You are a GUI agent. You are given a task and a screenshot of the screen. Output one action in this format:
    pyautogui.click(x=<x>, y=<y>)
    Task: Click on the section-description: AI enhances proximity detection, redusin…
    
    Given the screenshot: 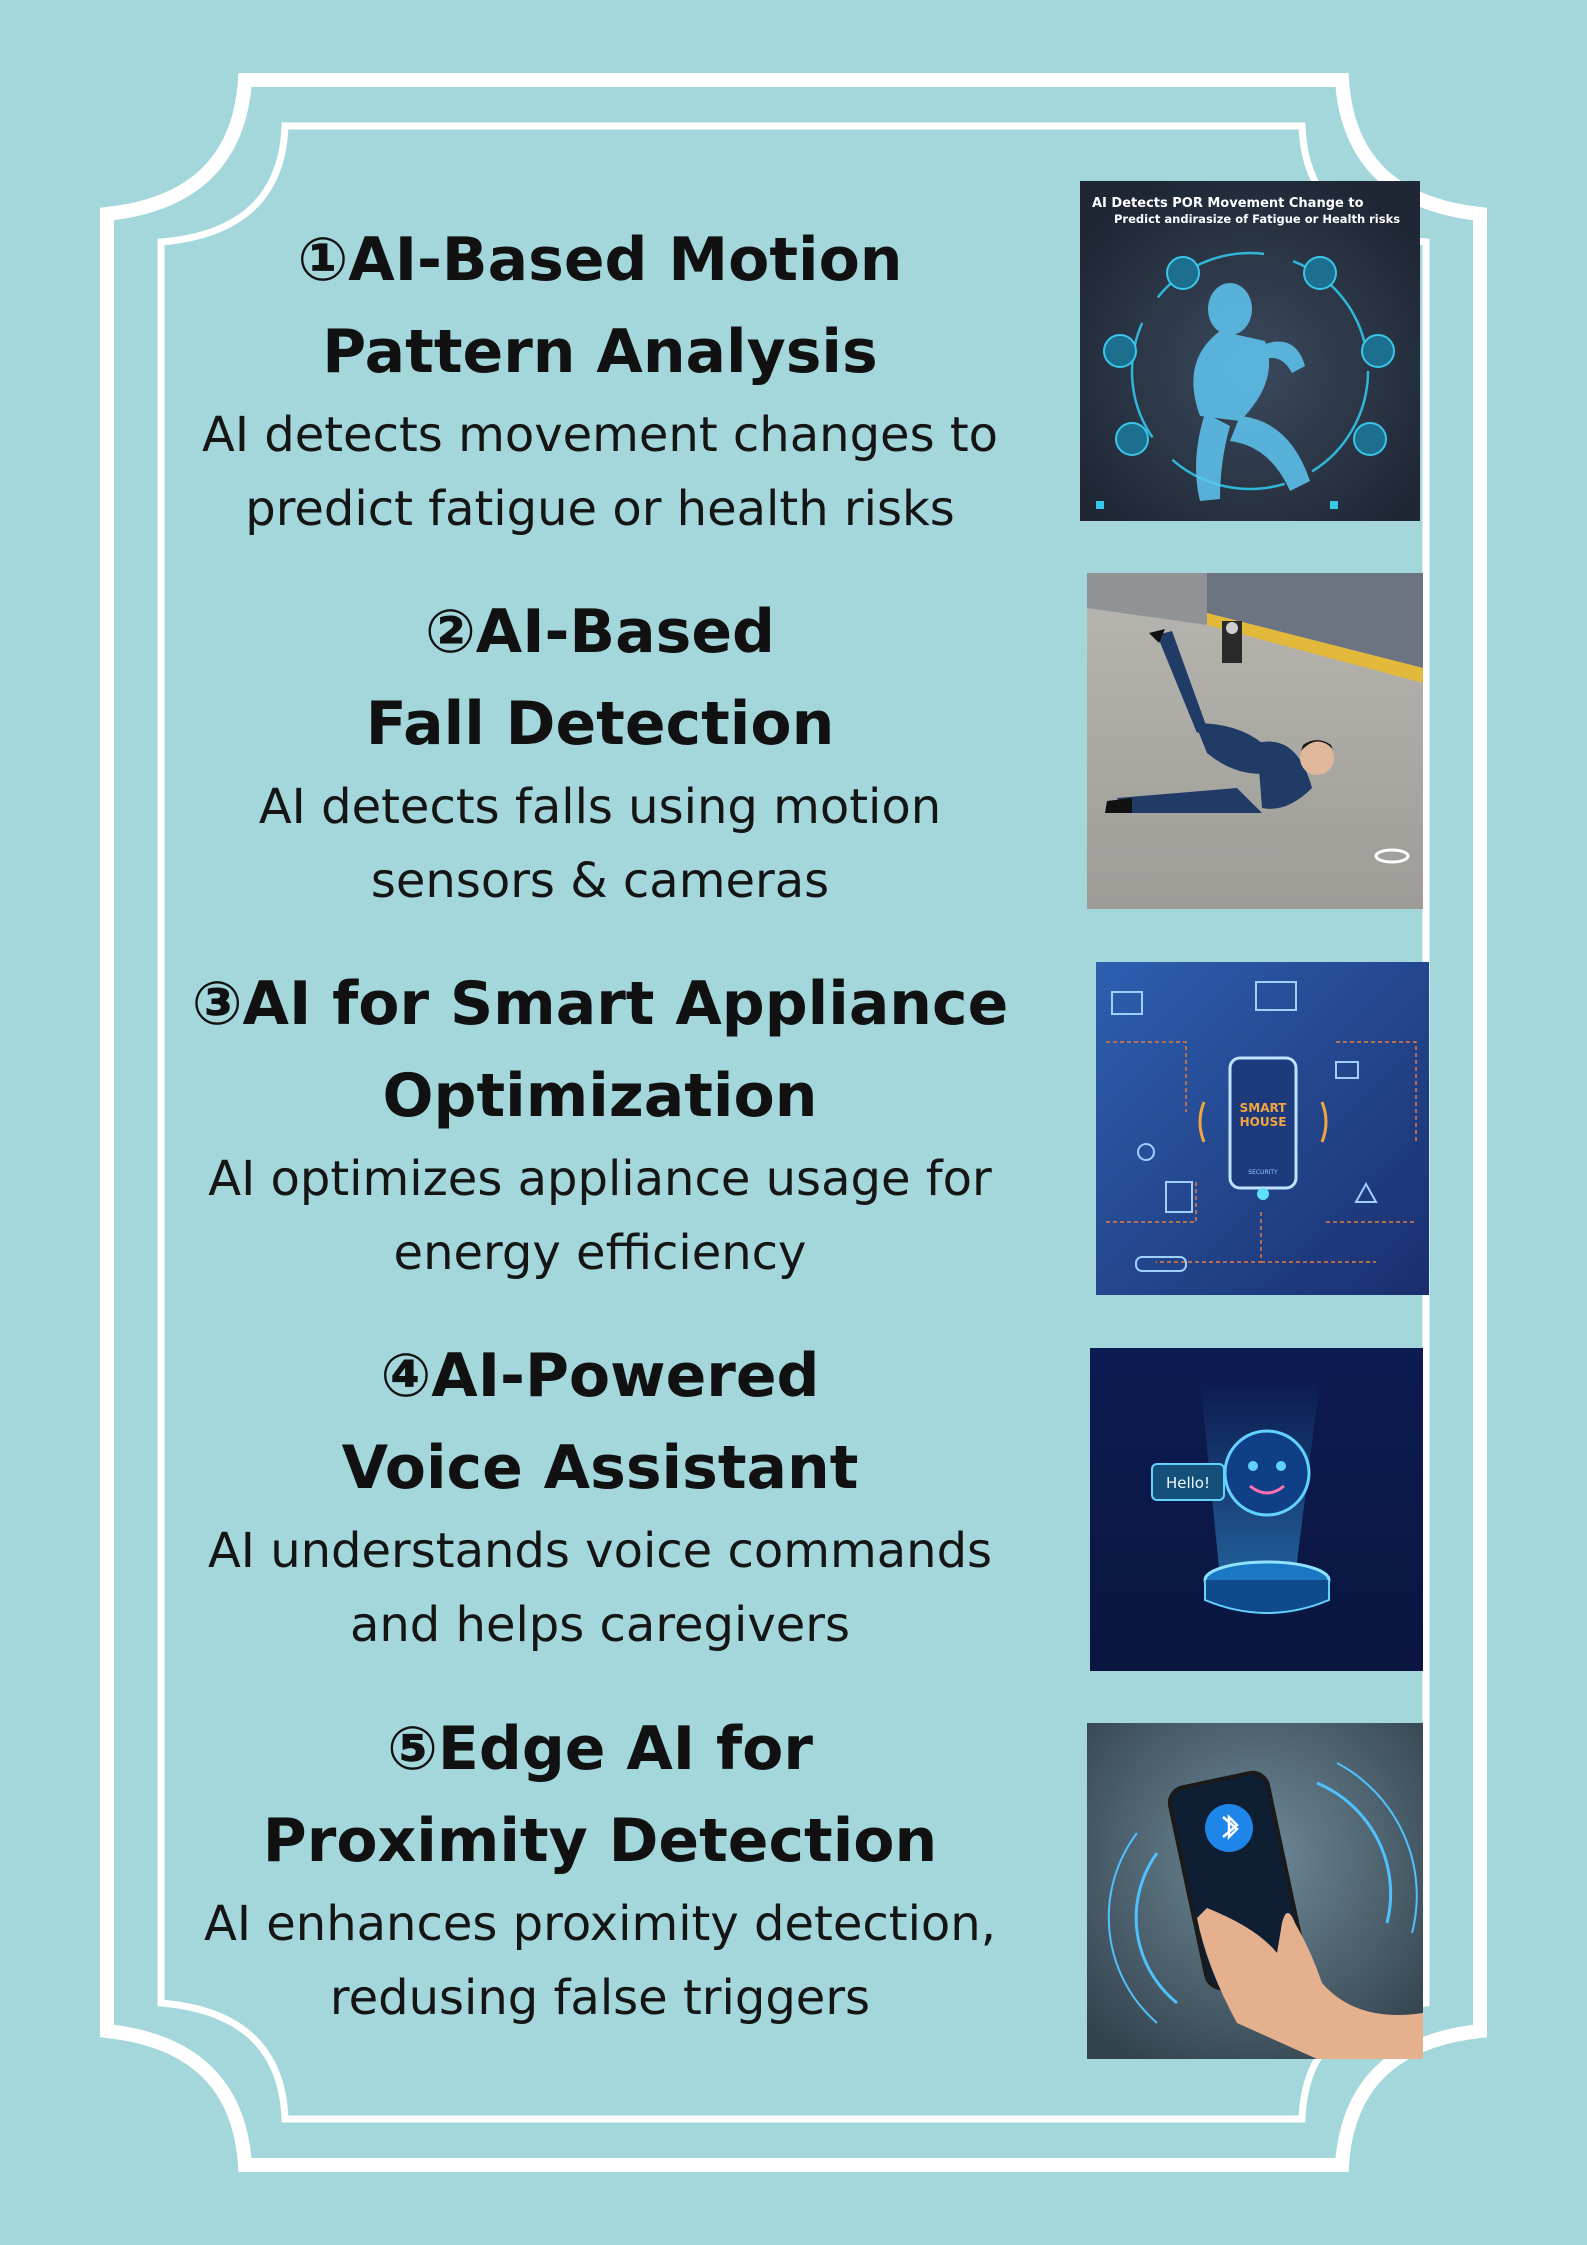 What is the action you would take?
    pyautogui.click(x=600, y=1961)
    